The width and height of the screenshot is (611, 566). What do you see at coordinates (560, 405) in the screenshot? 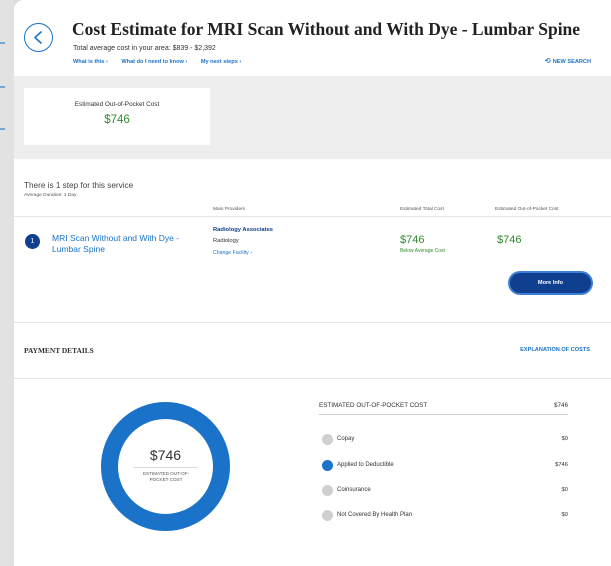
I see `breakdown-header-value: $746` at bounding box center [560, 405].